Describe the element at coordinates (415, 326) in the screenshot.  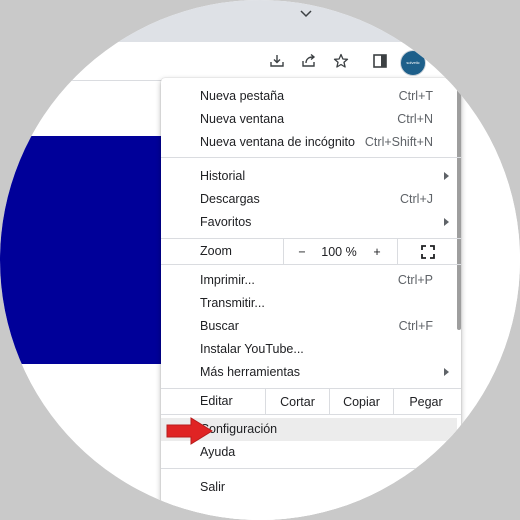
I see `menu-item-shortcut: Ctrl+F` at that location.